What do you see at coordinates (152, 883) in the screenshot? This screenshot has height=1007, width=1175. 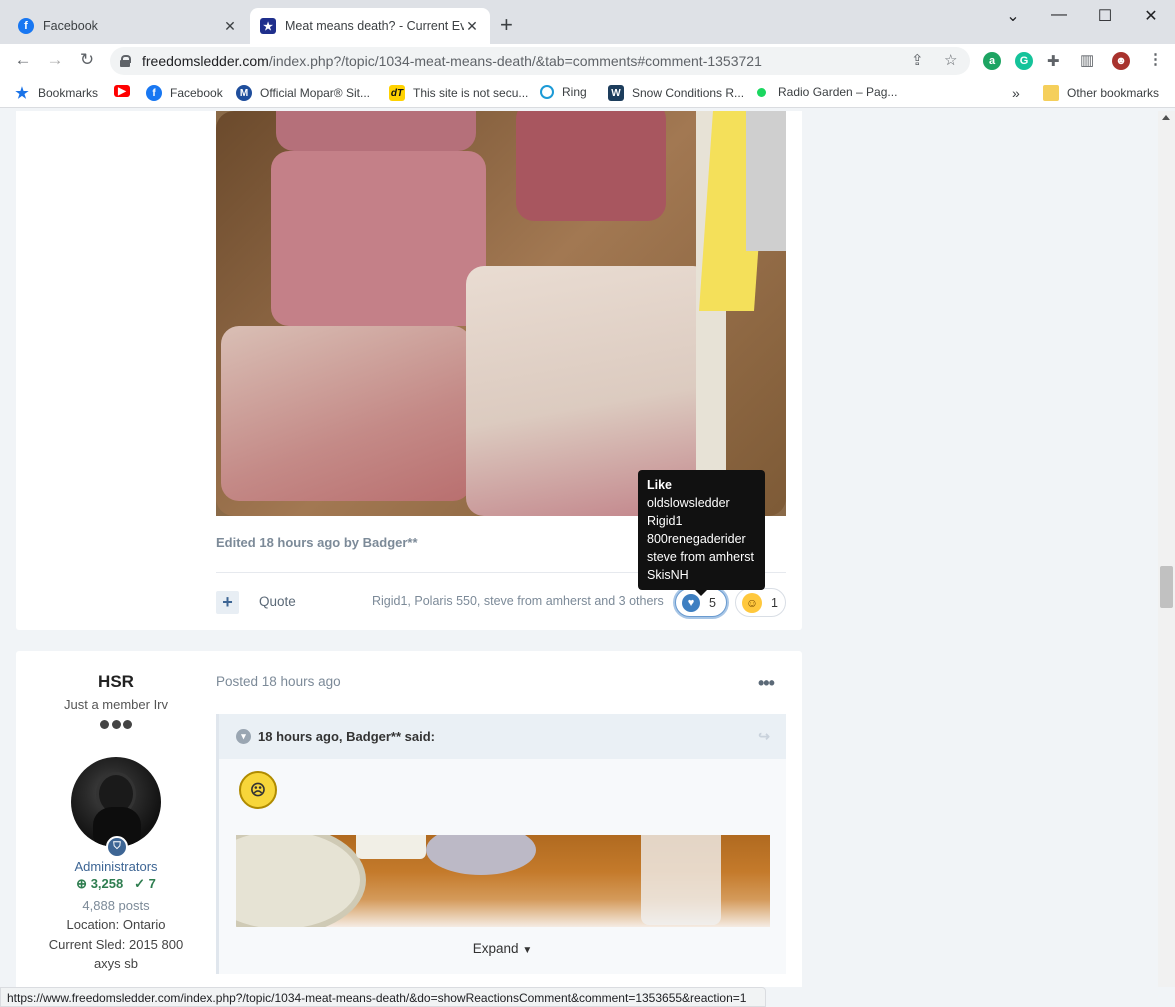 I see `rep-solutions: 7` at bounding box center [152, 883].